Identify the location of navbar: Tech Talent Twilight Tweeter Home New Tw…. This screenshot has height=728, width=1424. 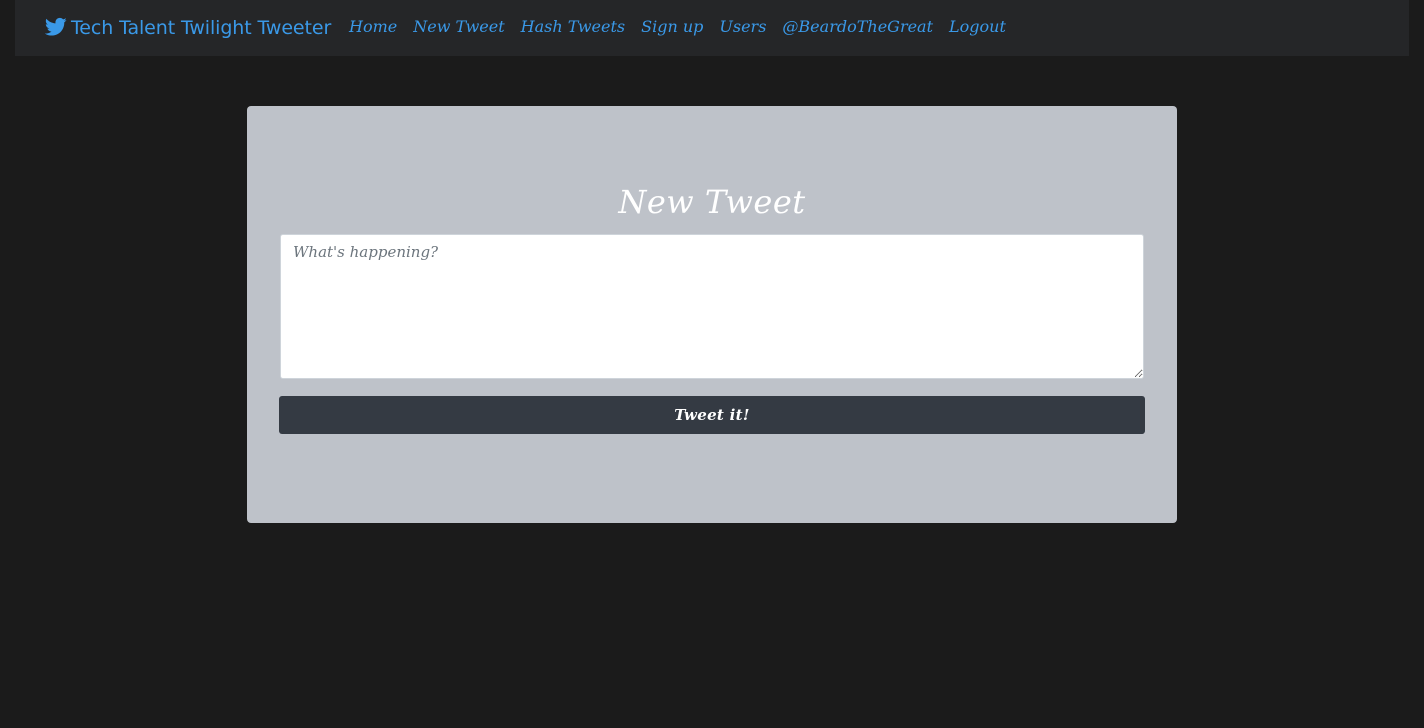
(712, 28).